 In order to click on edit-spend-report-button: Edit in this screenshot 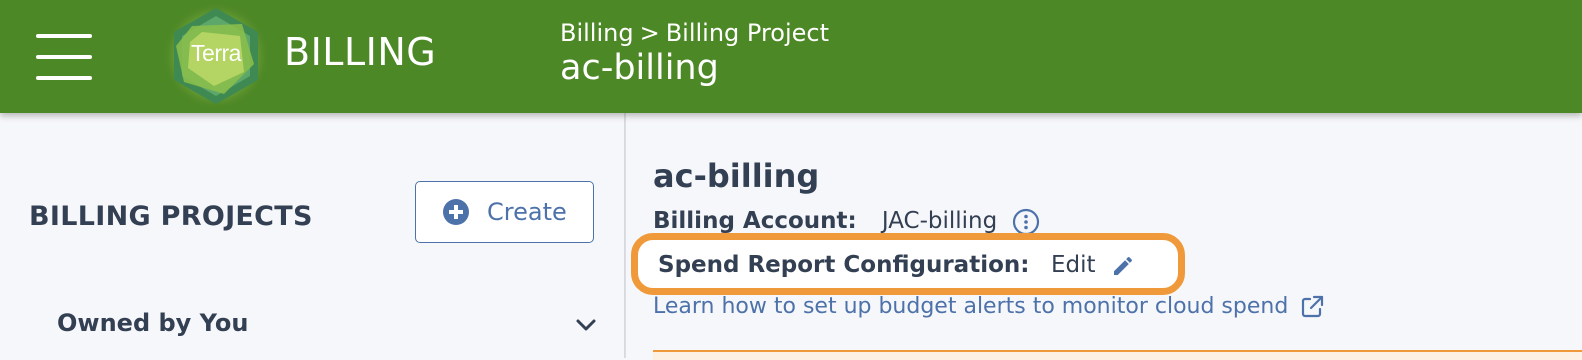, I will do `click(1073, 265)`.